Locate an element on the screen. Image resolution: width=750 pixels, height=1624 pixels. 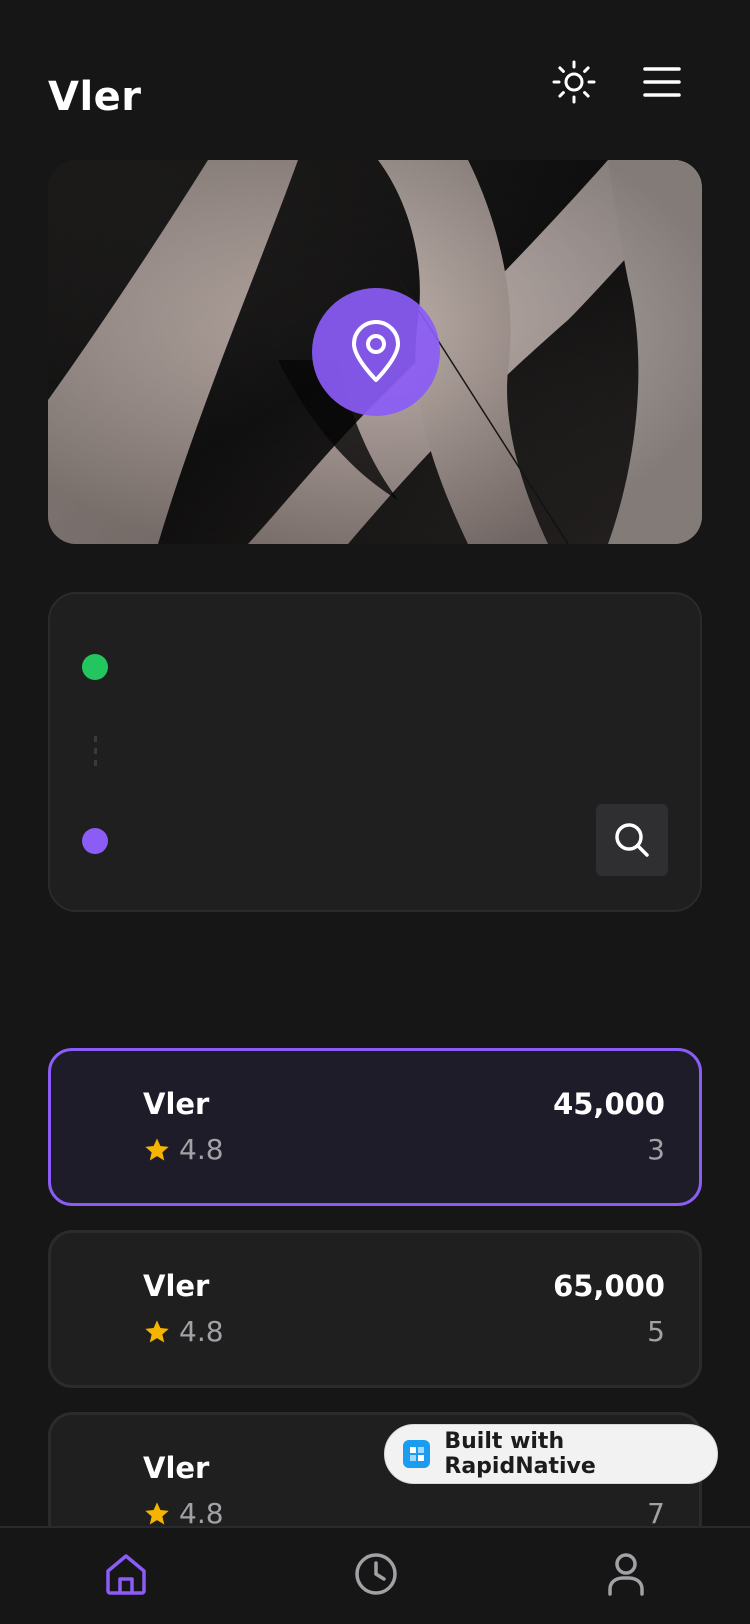
ride-option-card: Vler 4.8 45,000 3 is located at coordinates (375, 1127).